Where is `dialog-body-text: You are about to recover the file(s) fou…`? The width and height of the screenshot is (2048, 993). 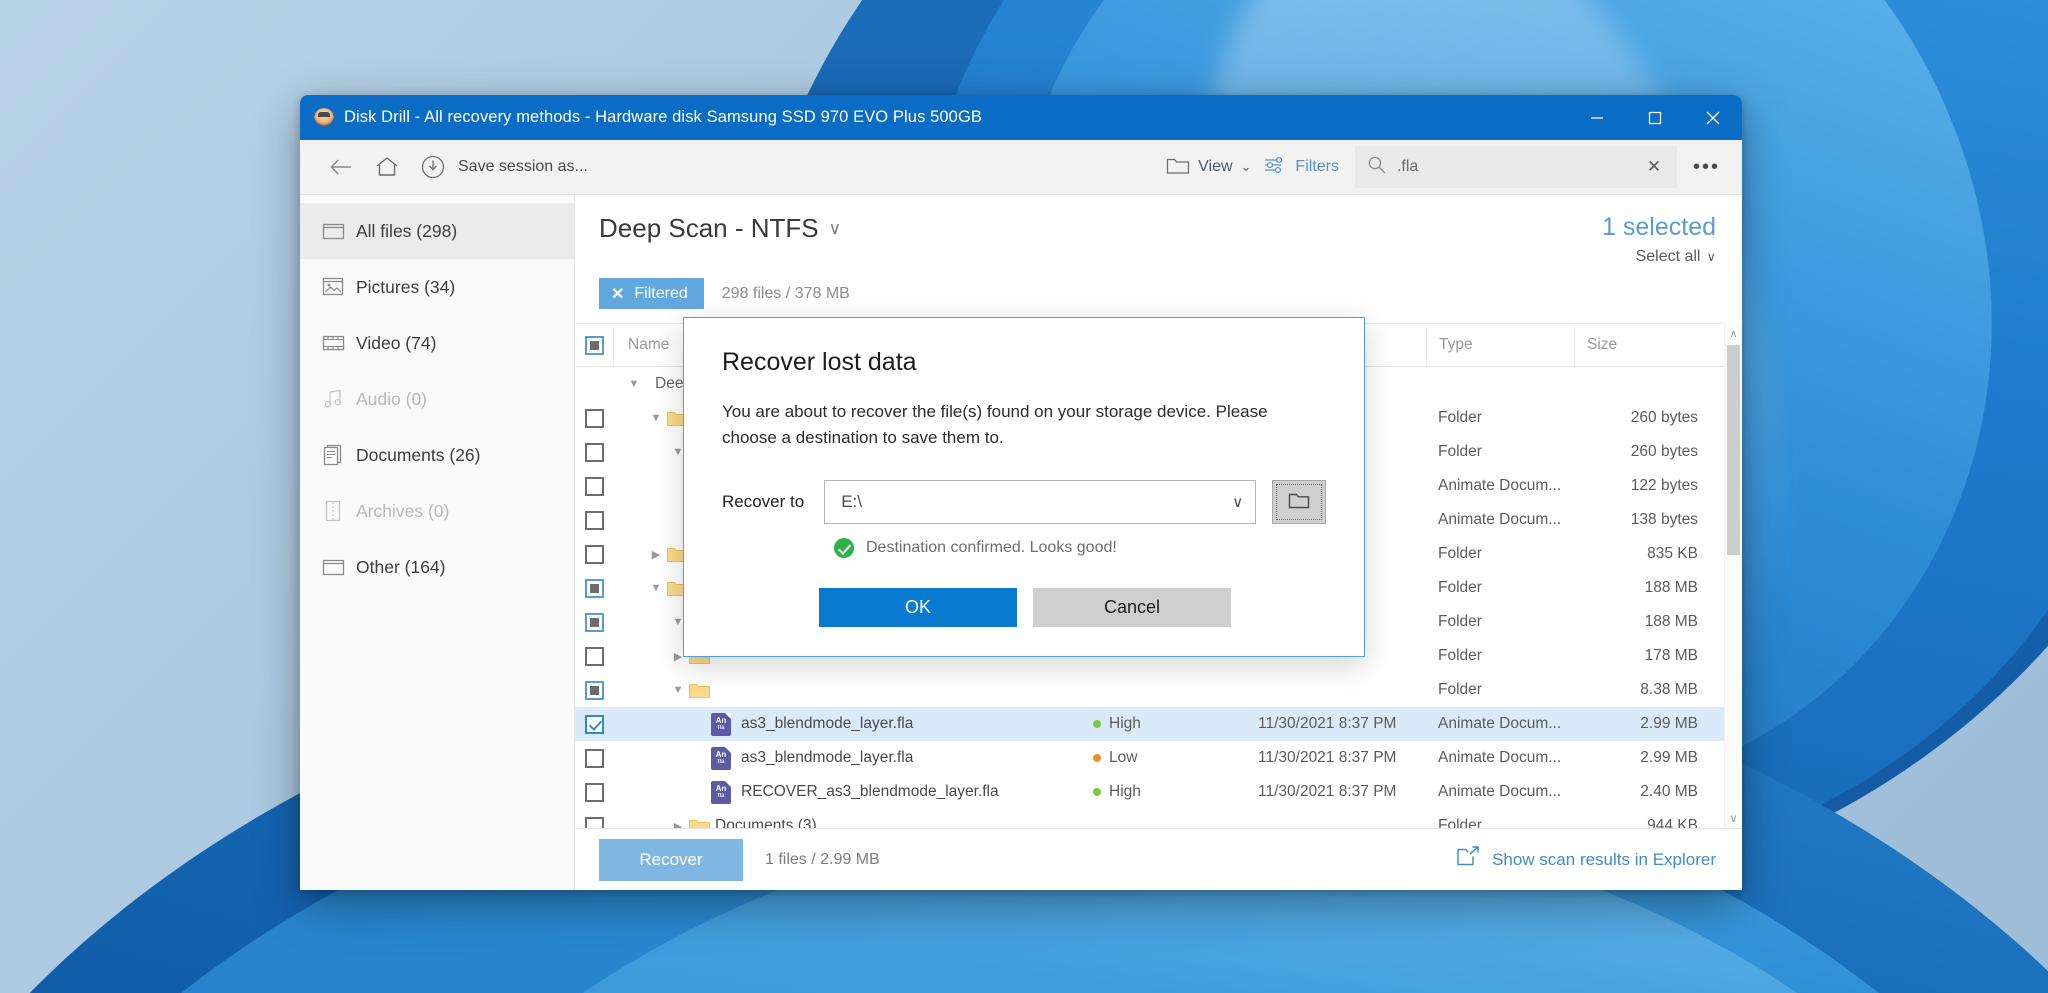 dialog-body-text: You are about to recover the file(s) fou… is located at coordinates (995, 424).